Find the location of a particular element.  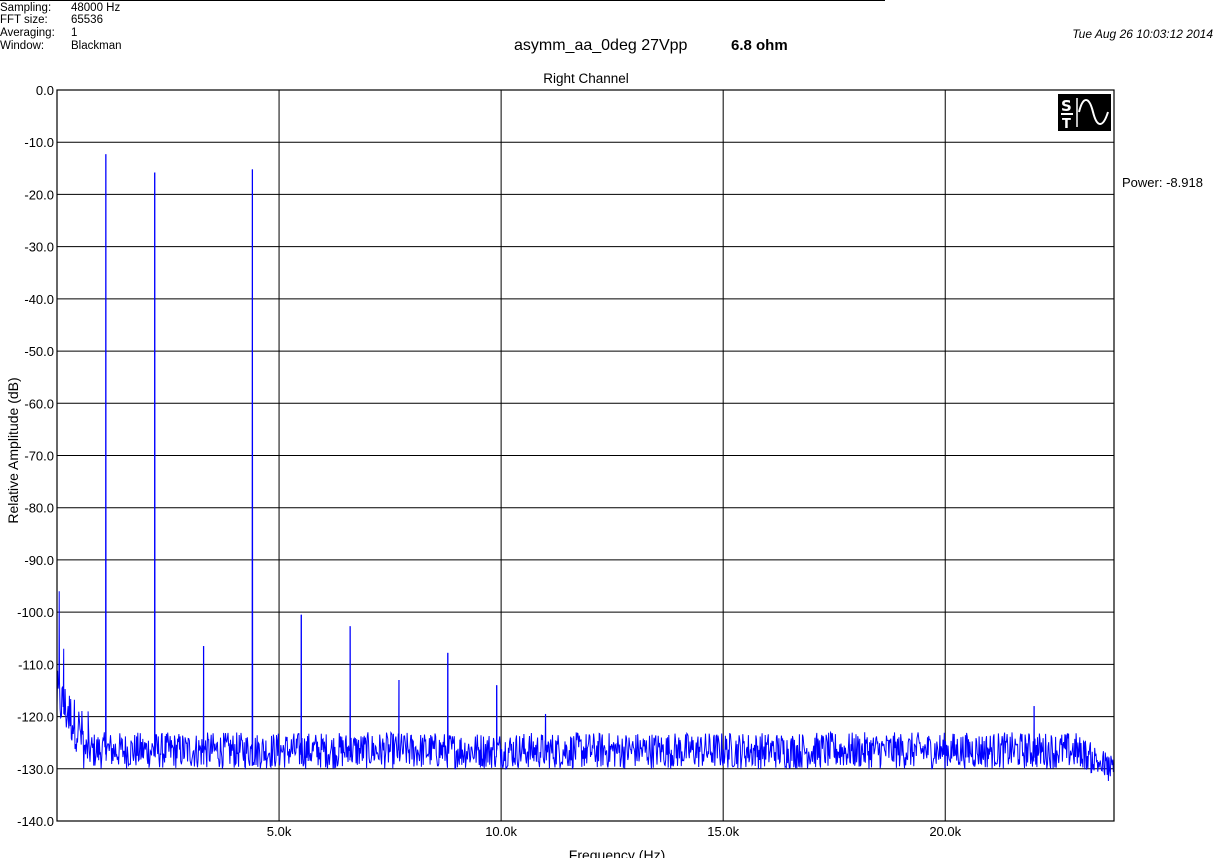

y-tick-label: -50.0 is located at coordinates (39, 351).